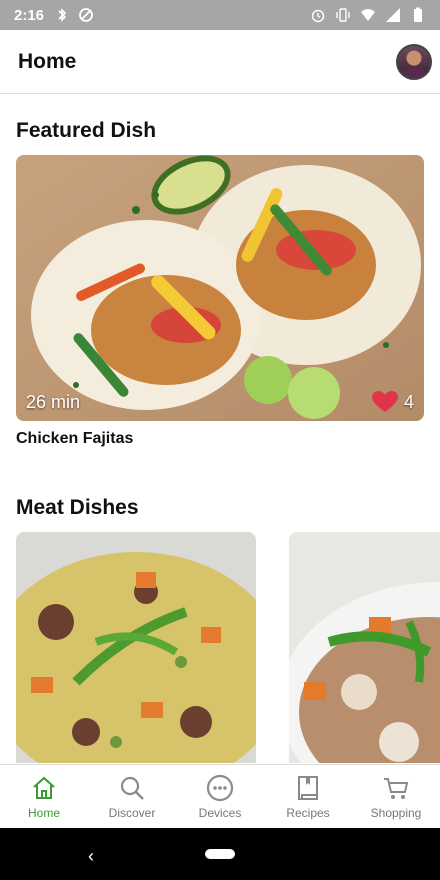 This screenshot has width=440, height=880. I want to click on nav-recipes: Recipes, so click(308, 797).